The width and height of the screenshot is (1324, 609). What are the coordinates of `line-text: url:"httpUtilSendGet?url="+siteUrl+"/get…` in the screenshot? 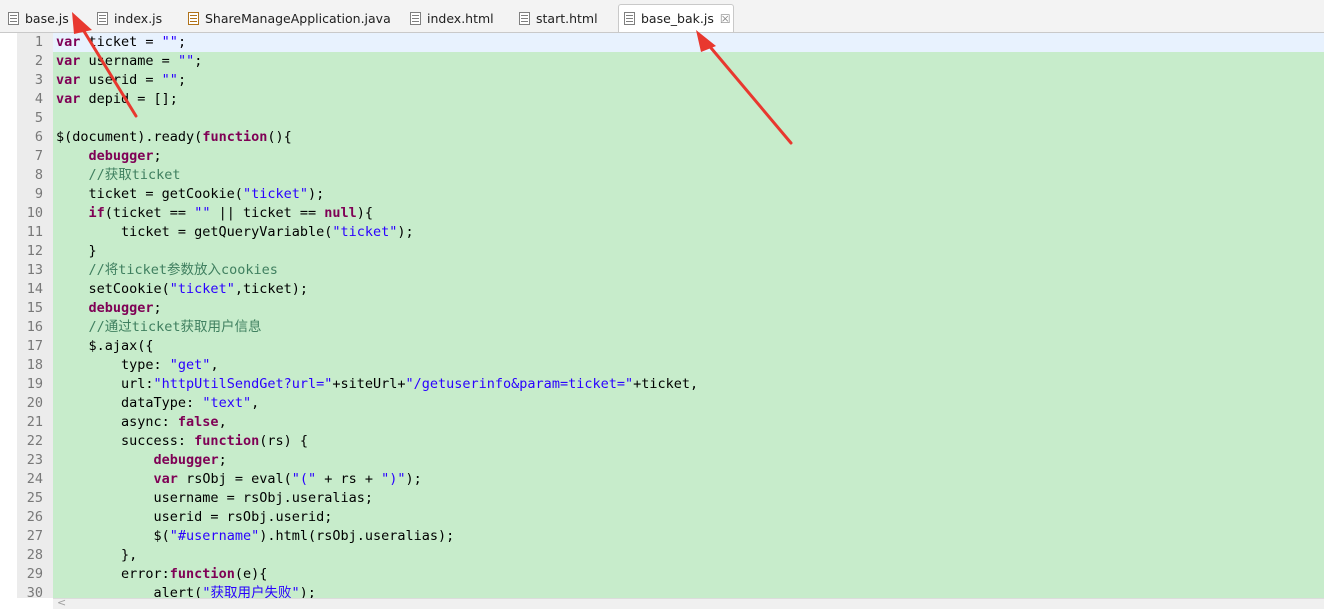 It's located at (377, 384).